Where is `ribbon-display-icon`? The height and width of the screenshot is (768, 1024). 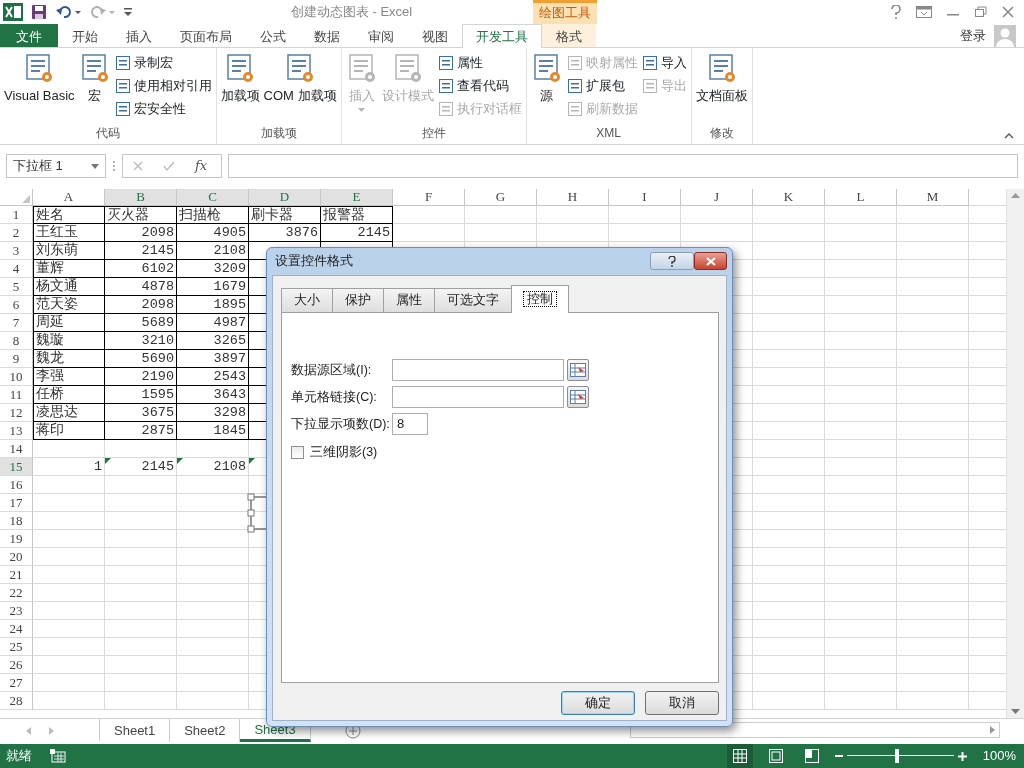
ribbon-display-icon is located at coordinates (924, 12).